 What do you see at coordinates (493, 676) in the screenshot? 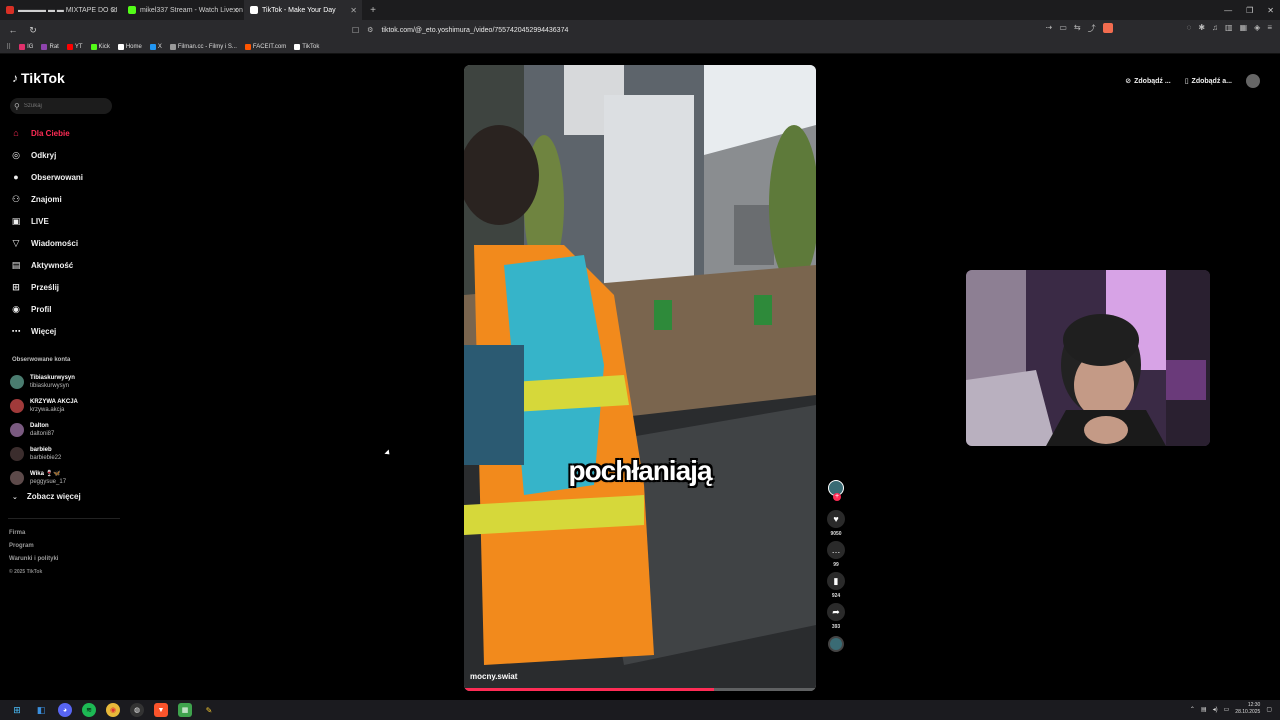
I see `video-author: mocny.swiat` at bounding box center [493, 676].